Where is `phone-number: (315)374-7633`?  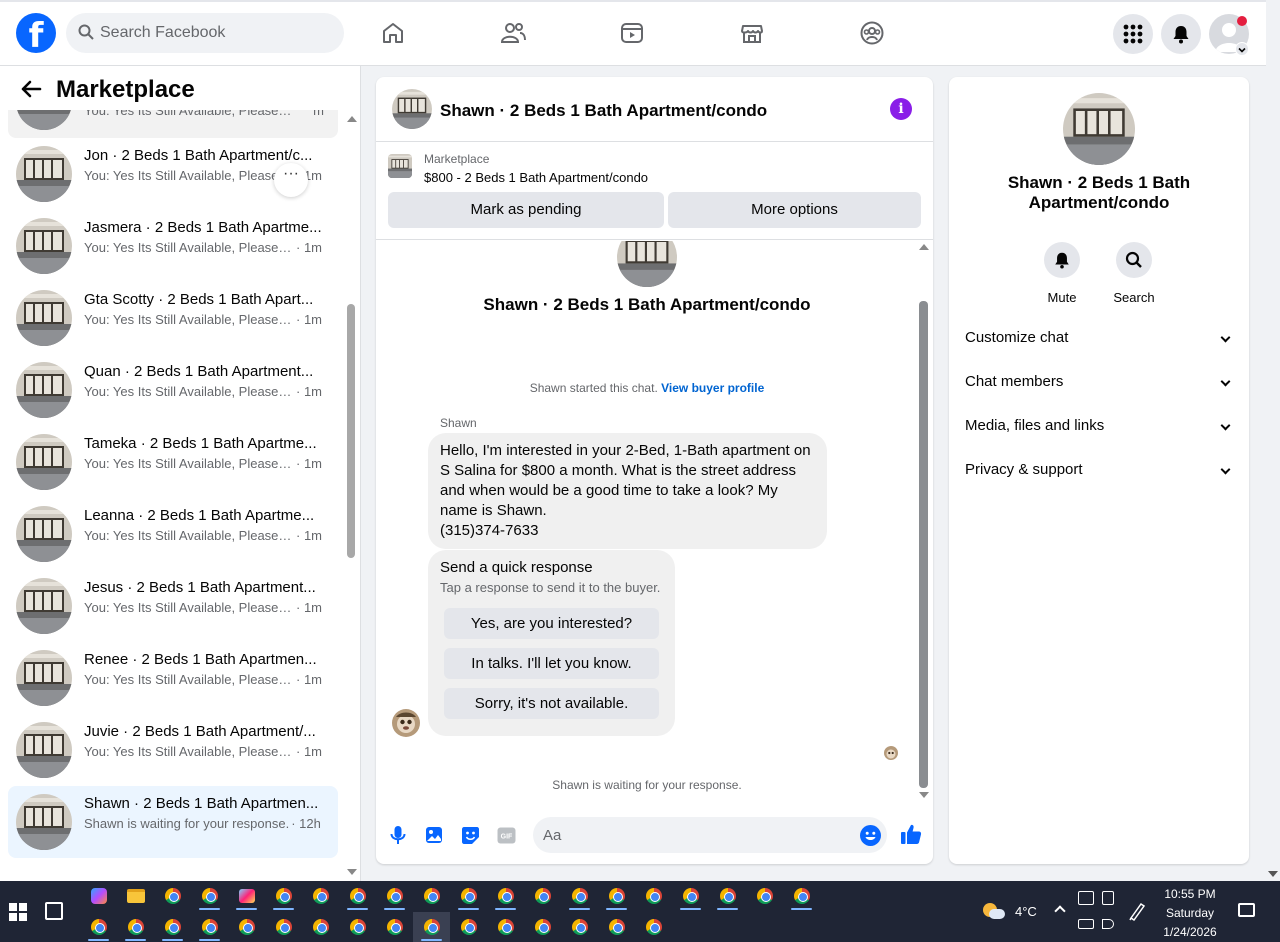 phone-number: (315)374-7633 is located at coordinates (489, 530).